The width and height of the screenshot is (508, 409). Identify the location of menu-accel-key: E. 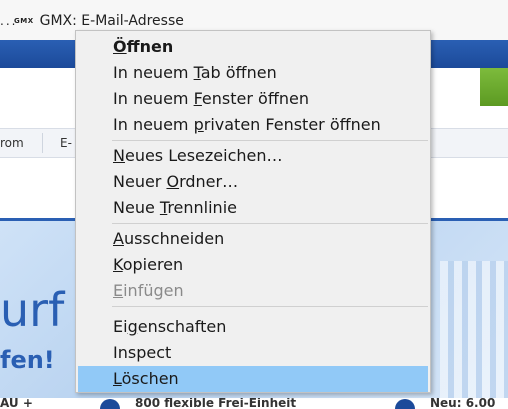
(118, 290).